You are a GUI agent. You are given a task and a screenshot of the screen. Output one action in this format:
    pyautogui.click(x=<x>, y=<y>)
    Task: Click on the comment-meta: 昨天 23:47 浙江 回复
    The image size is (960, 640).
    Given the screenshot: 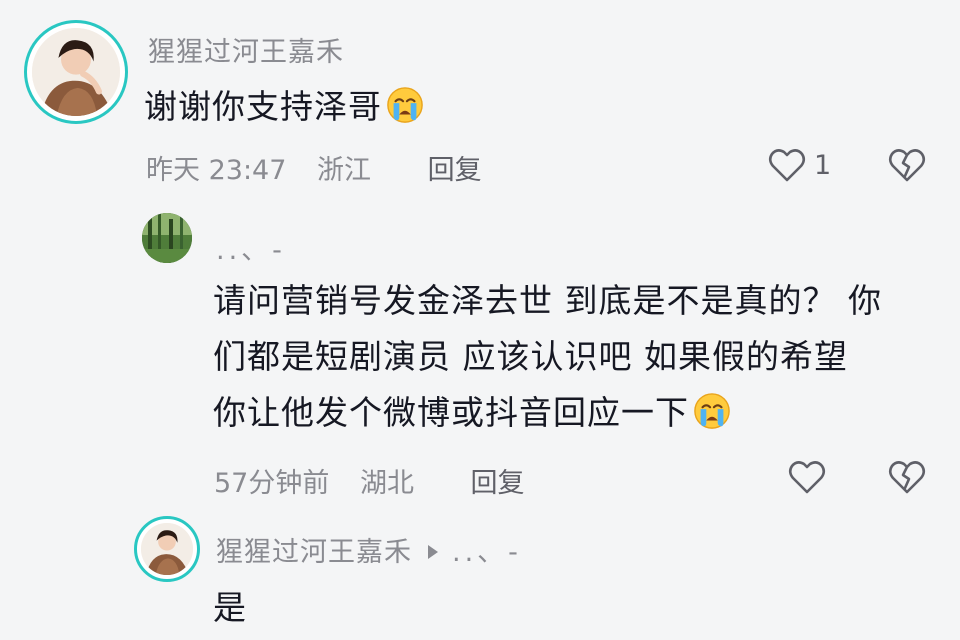 What is the action you would take?
    pyautogui.click(x=325, y=167)
    